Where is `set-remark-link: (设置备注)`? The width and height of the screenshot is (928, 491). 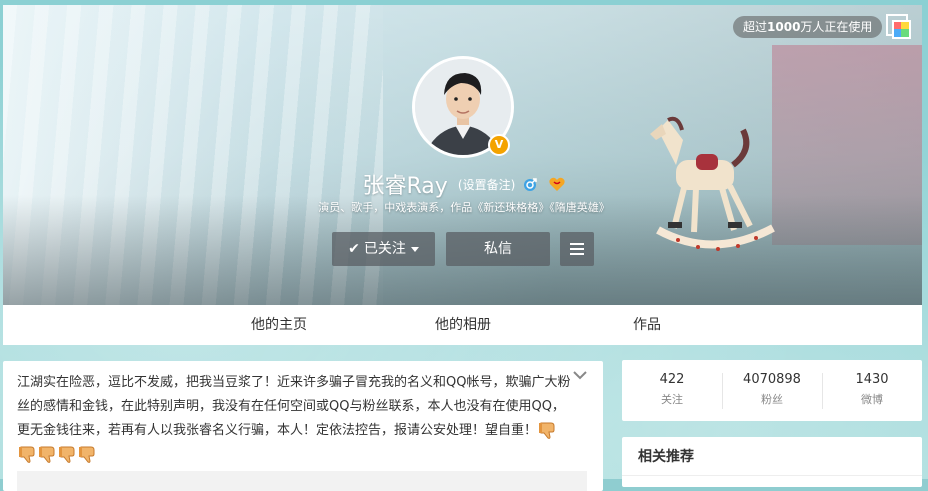
set-remark-link: (设置备注) is located at coordinates (486, 185).